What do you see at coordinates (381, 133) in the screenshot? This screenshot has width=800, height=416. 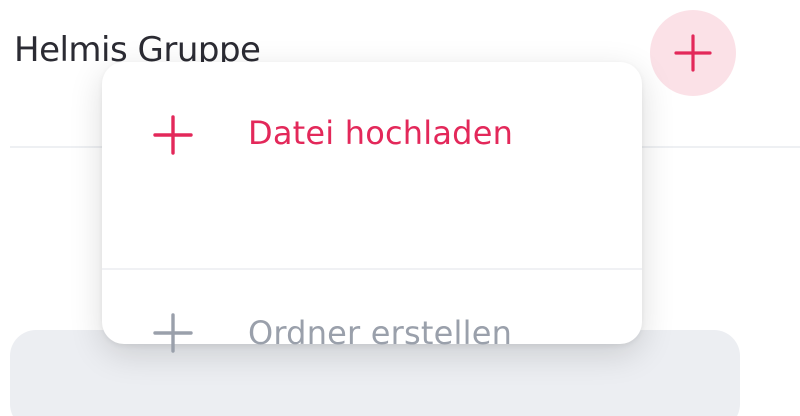 I see `menu-item-label: Datei hochladen` at bounding box center [381, 133].